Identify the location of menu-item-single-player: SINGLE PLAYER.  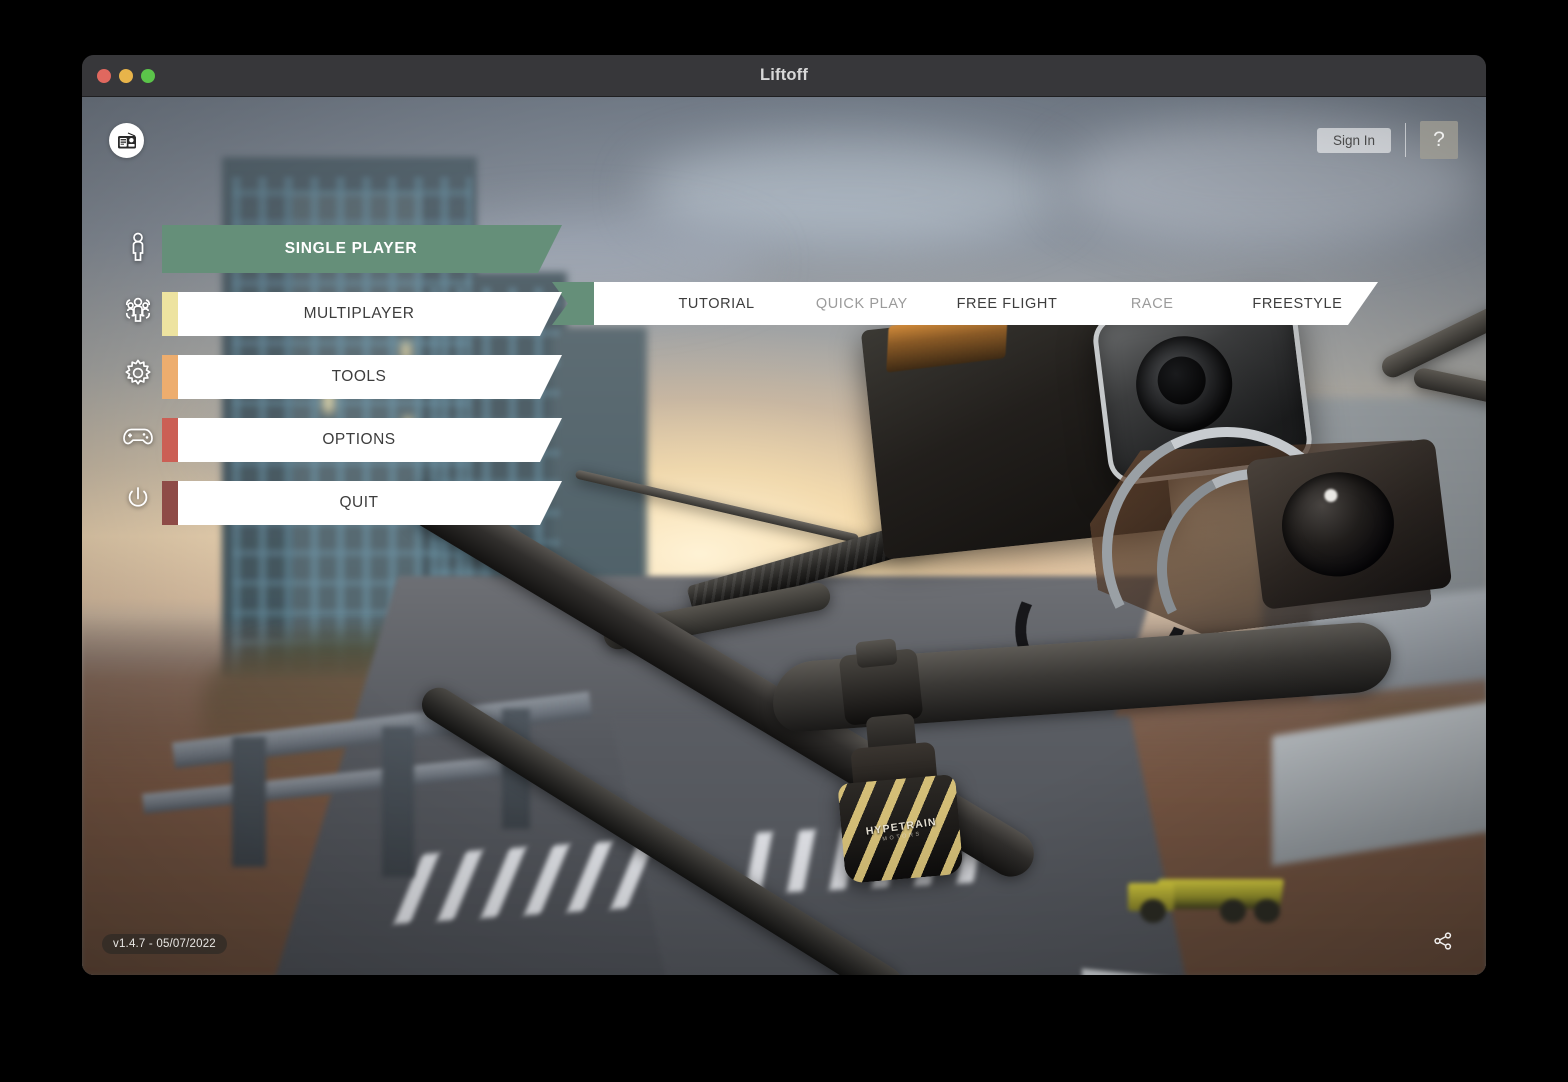
(362, 249).